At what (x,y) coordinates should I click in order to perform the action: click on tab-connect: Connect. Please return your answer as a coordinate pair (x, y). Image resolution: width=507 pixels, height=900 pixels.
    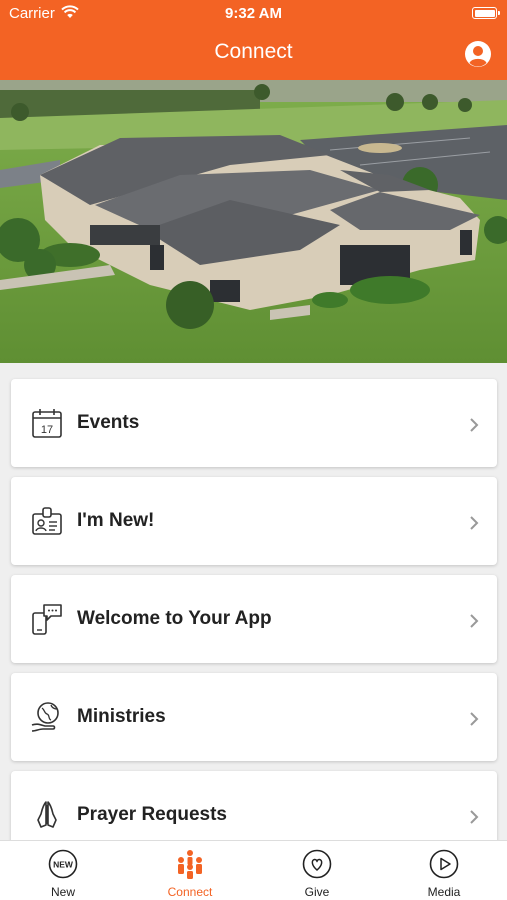
    Looking at the image, I should click on (190, 870).